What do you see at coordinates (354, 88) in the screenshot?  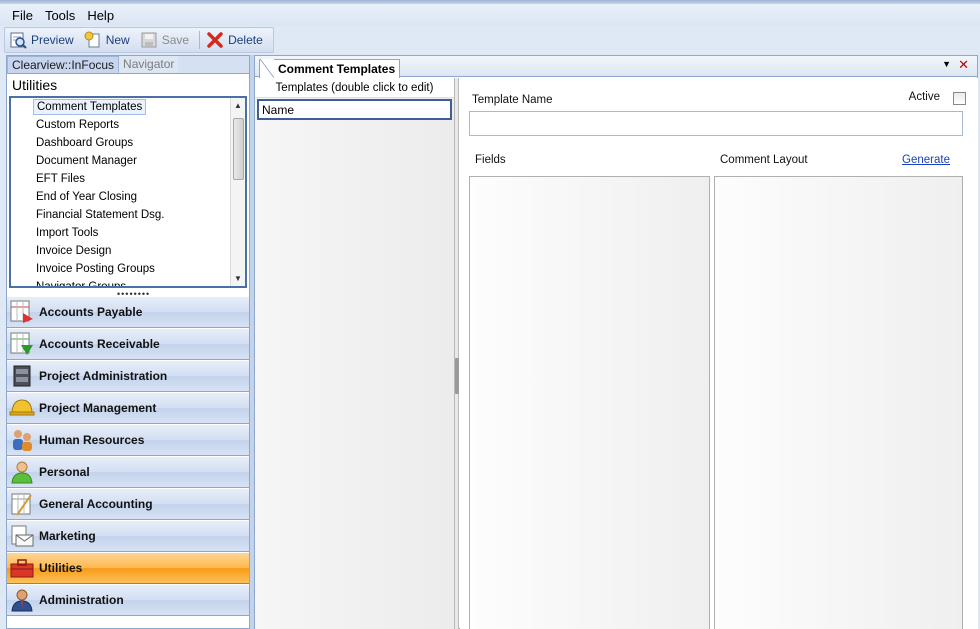 I see `templates-header: Templates (double click to edit)` at bounding box center [354, 88].